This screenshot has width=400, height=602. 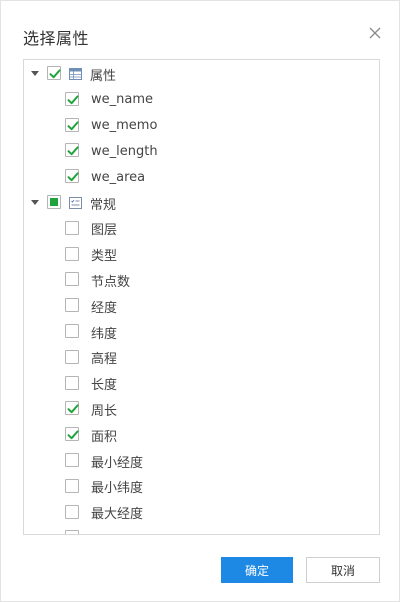 What do you see at coordinates (257, 570) in the screenshot?
I see `ok-button: 确定` at bounding box center [257, 570].